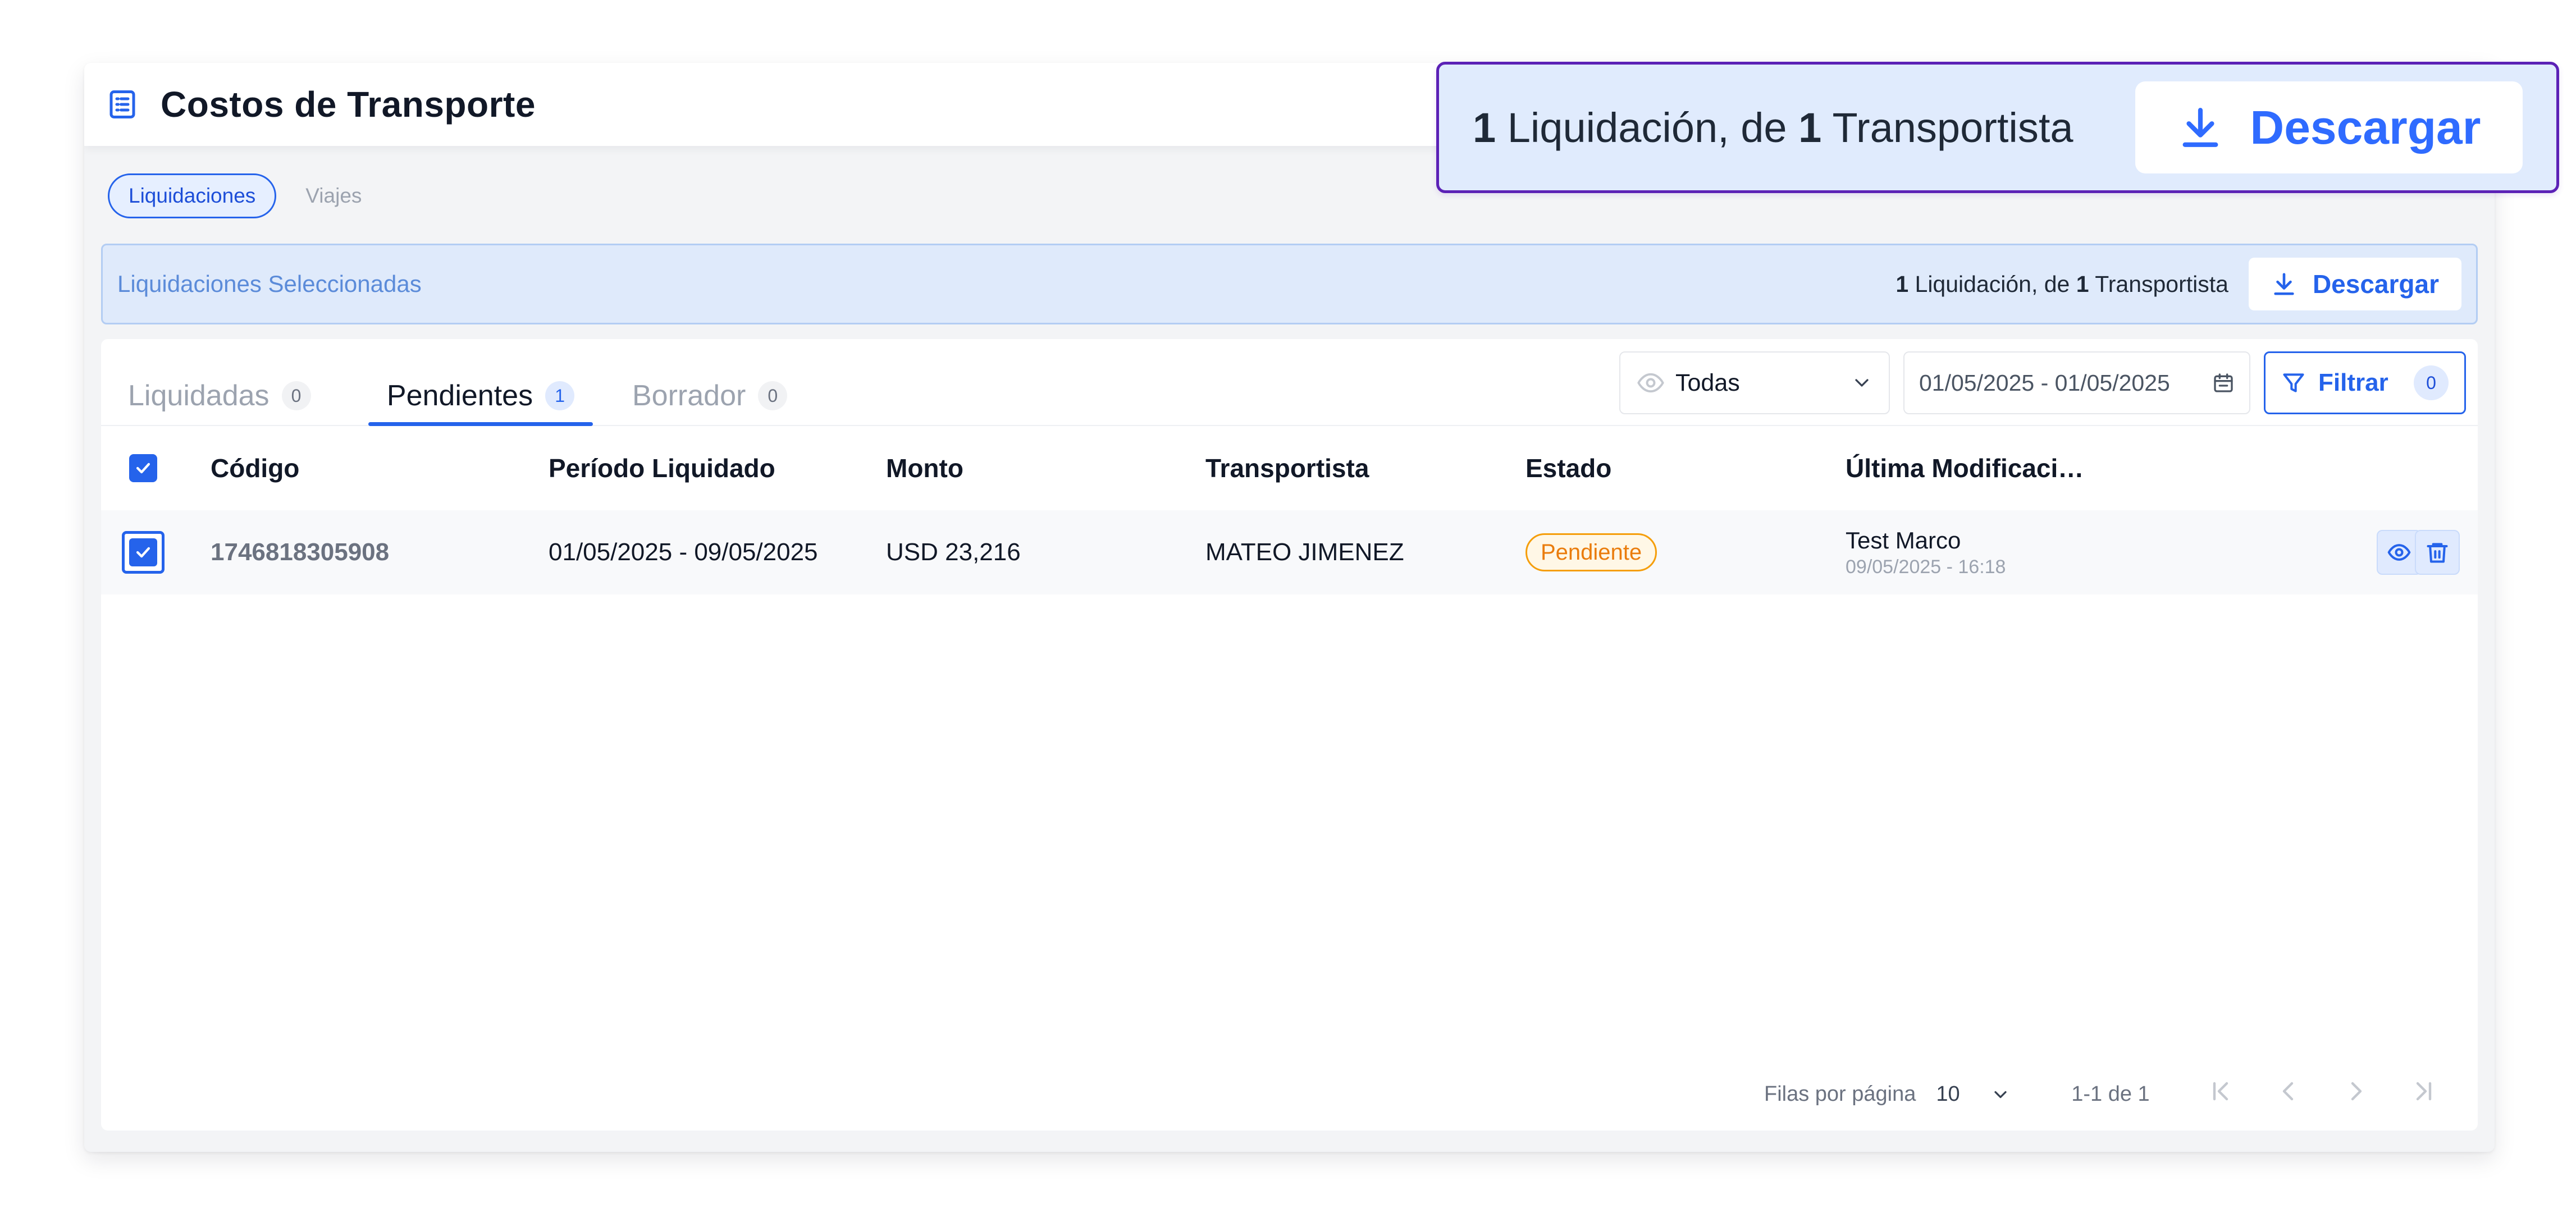  I want to click on visibility-value: Todas, so click(1707, 382).